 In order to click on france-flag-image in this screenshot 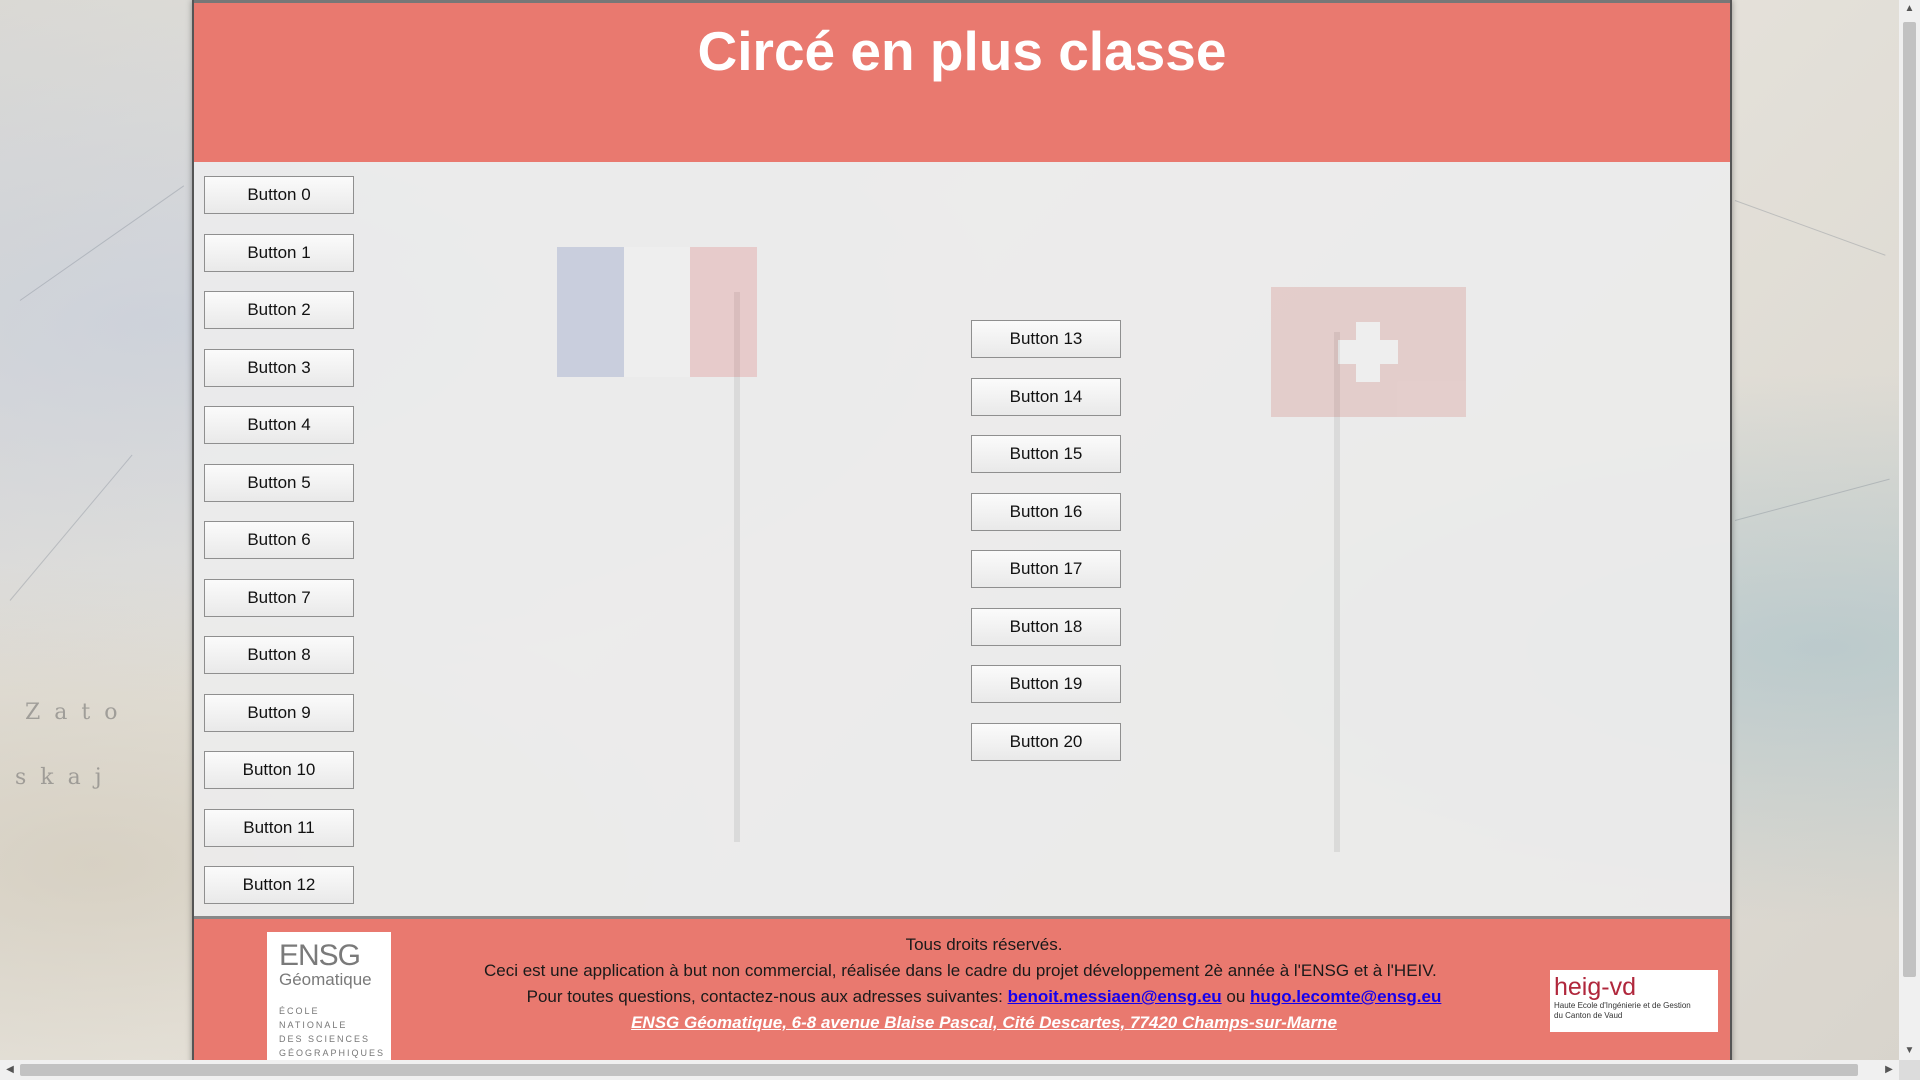, I will do `click(657, 312)`.